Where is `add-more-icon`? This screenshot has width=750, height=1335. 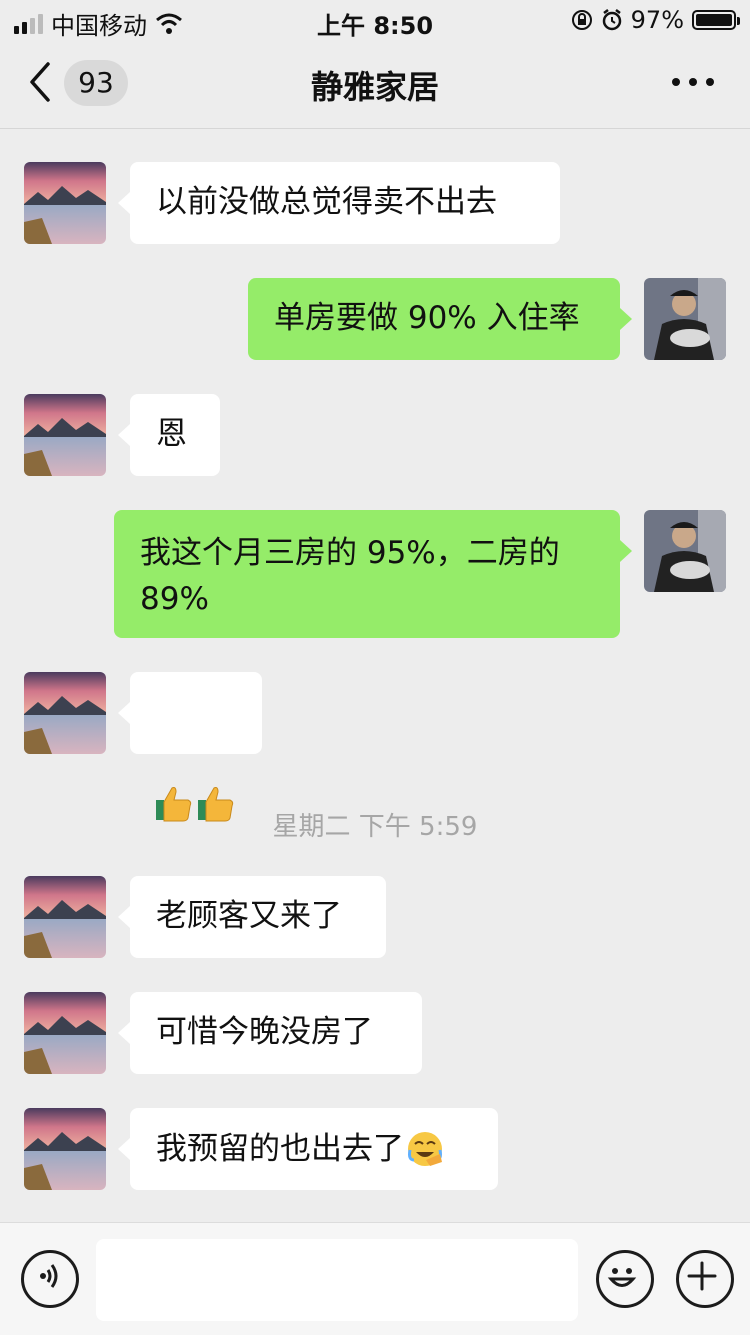 add-more-icon is located at coordinates (705, 1279).